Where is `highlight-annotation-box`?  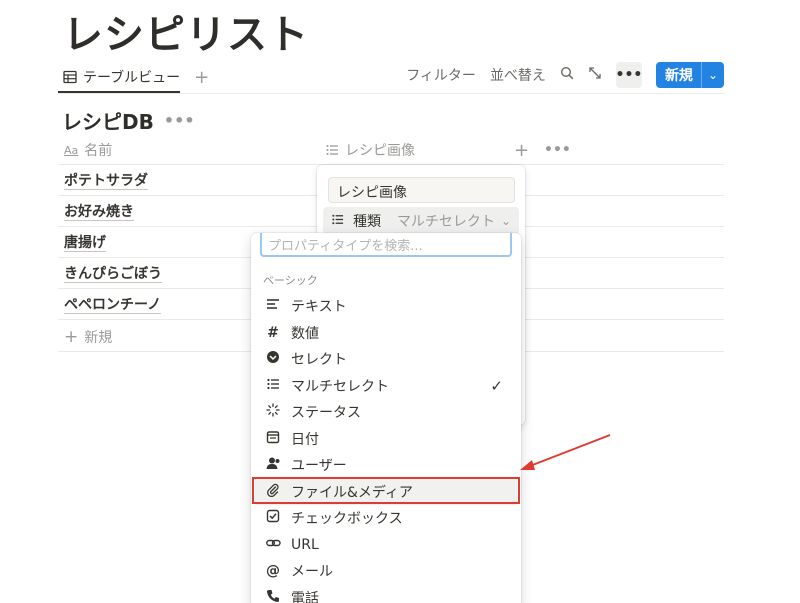
highlight-annotation-box is located at coordinates (386, 490).